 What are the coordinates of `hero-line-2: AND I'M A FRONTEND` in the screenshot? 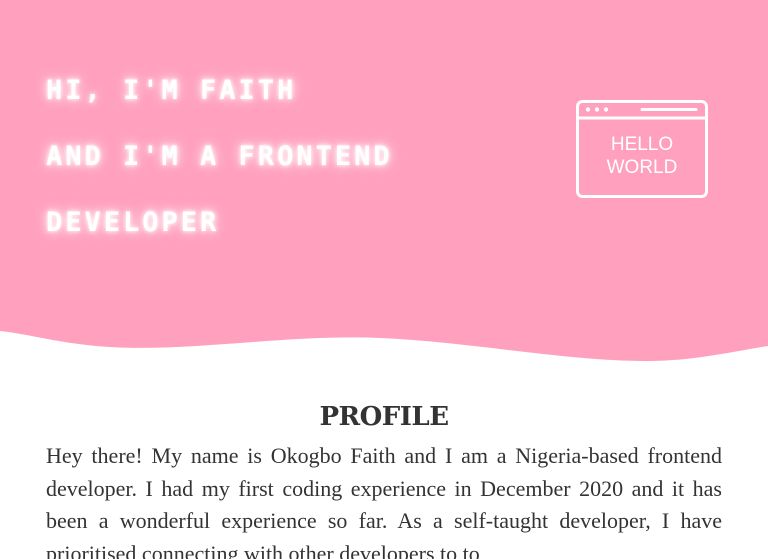 It's located at (219, 156).